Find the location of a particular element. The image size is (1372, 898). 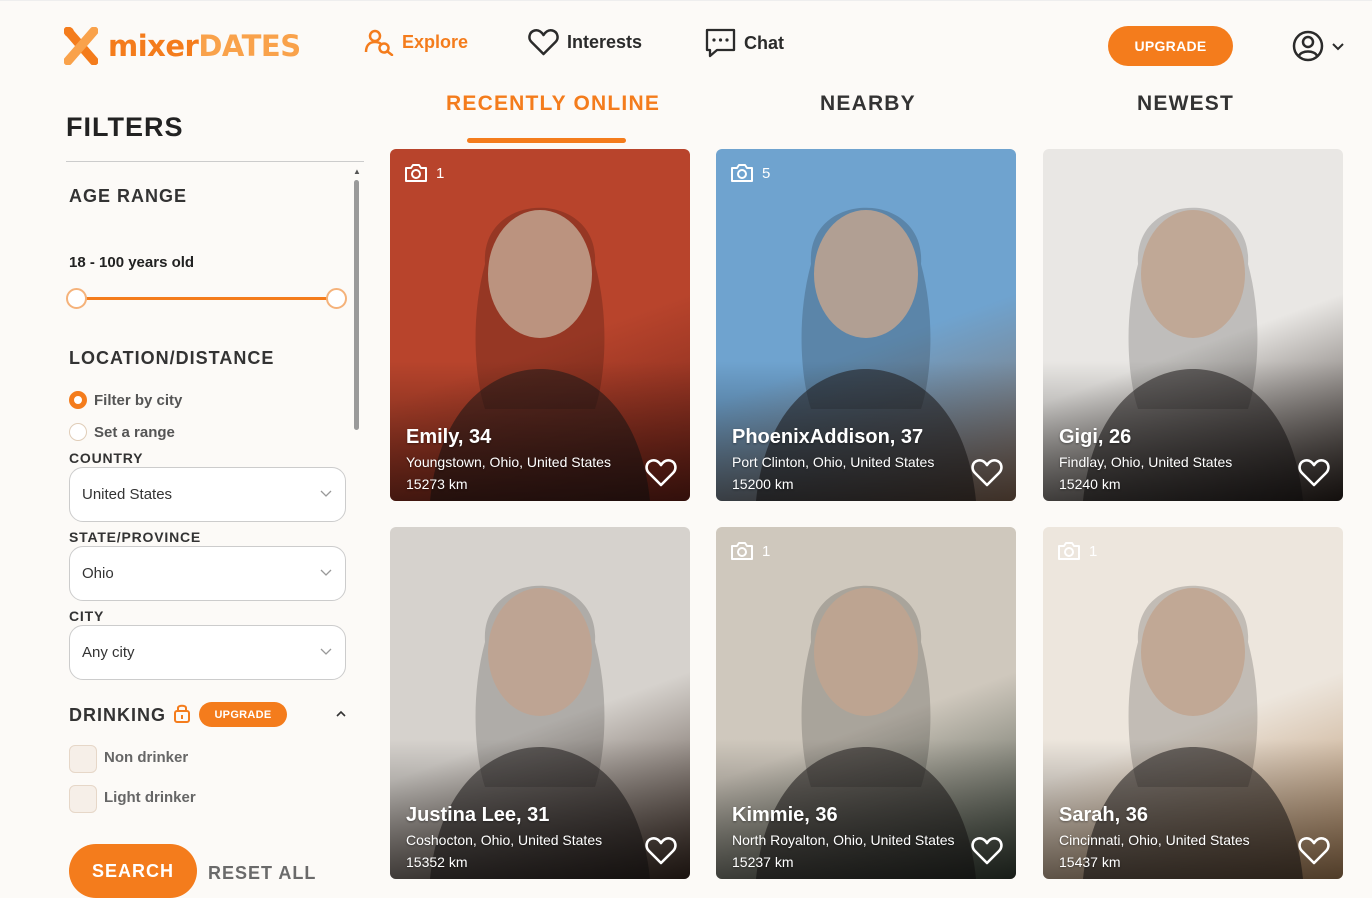

country-select: United States is located at coordinates (207, 494).